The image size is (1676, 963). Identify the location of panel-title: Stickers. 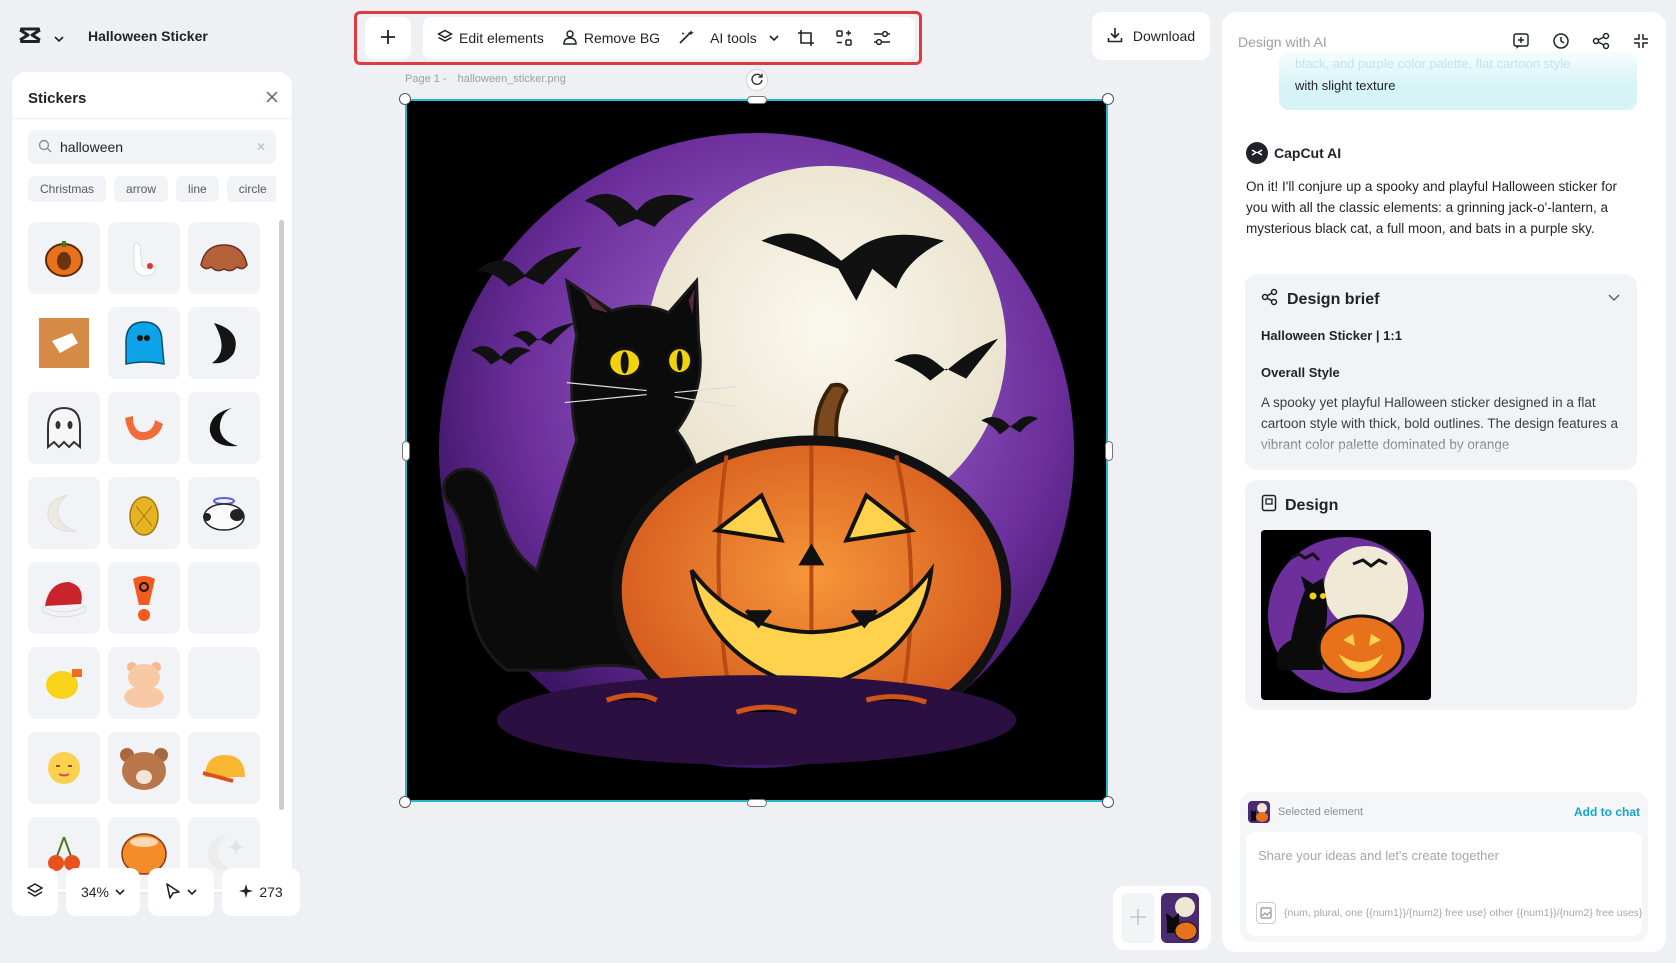
(57, 98).